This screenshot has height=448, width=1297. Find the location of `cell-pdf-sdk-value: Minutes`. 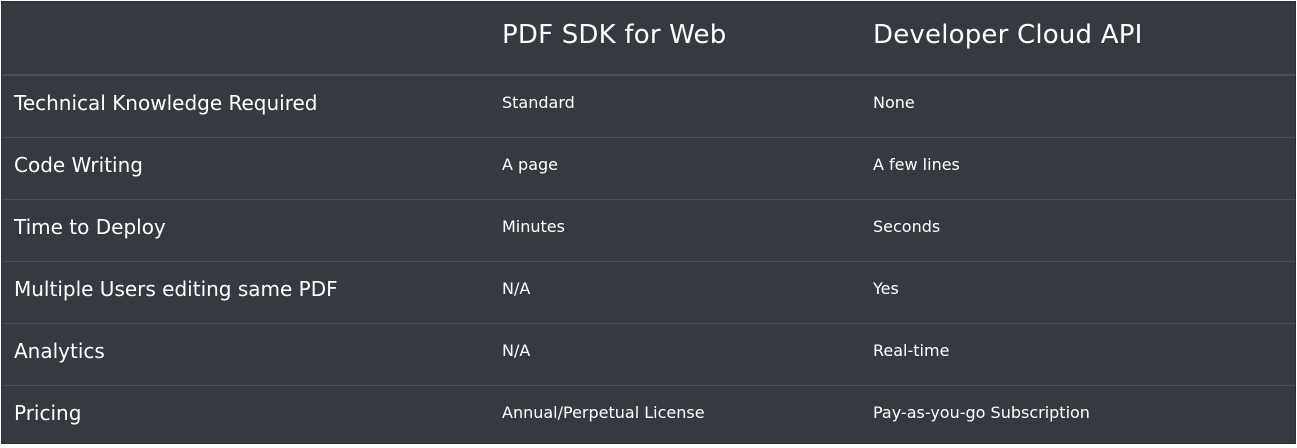

cell-pdf-sdk-value: Minutes is located at coordinates (533, 226).